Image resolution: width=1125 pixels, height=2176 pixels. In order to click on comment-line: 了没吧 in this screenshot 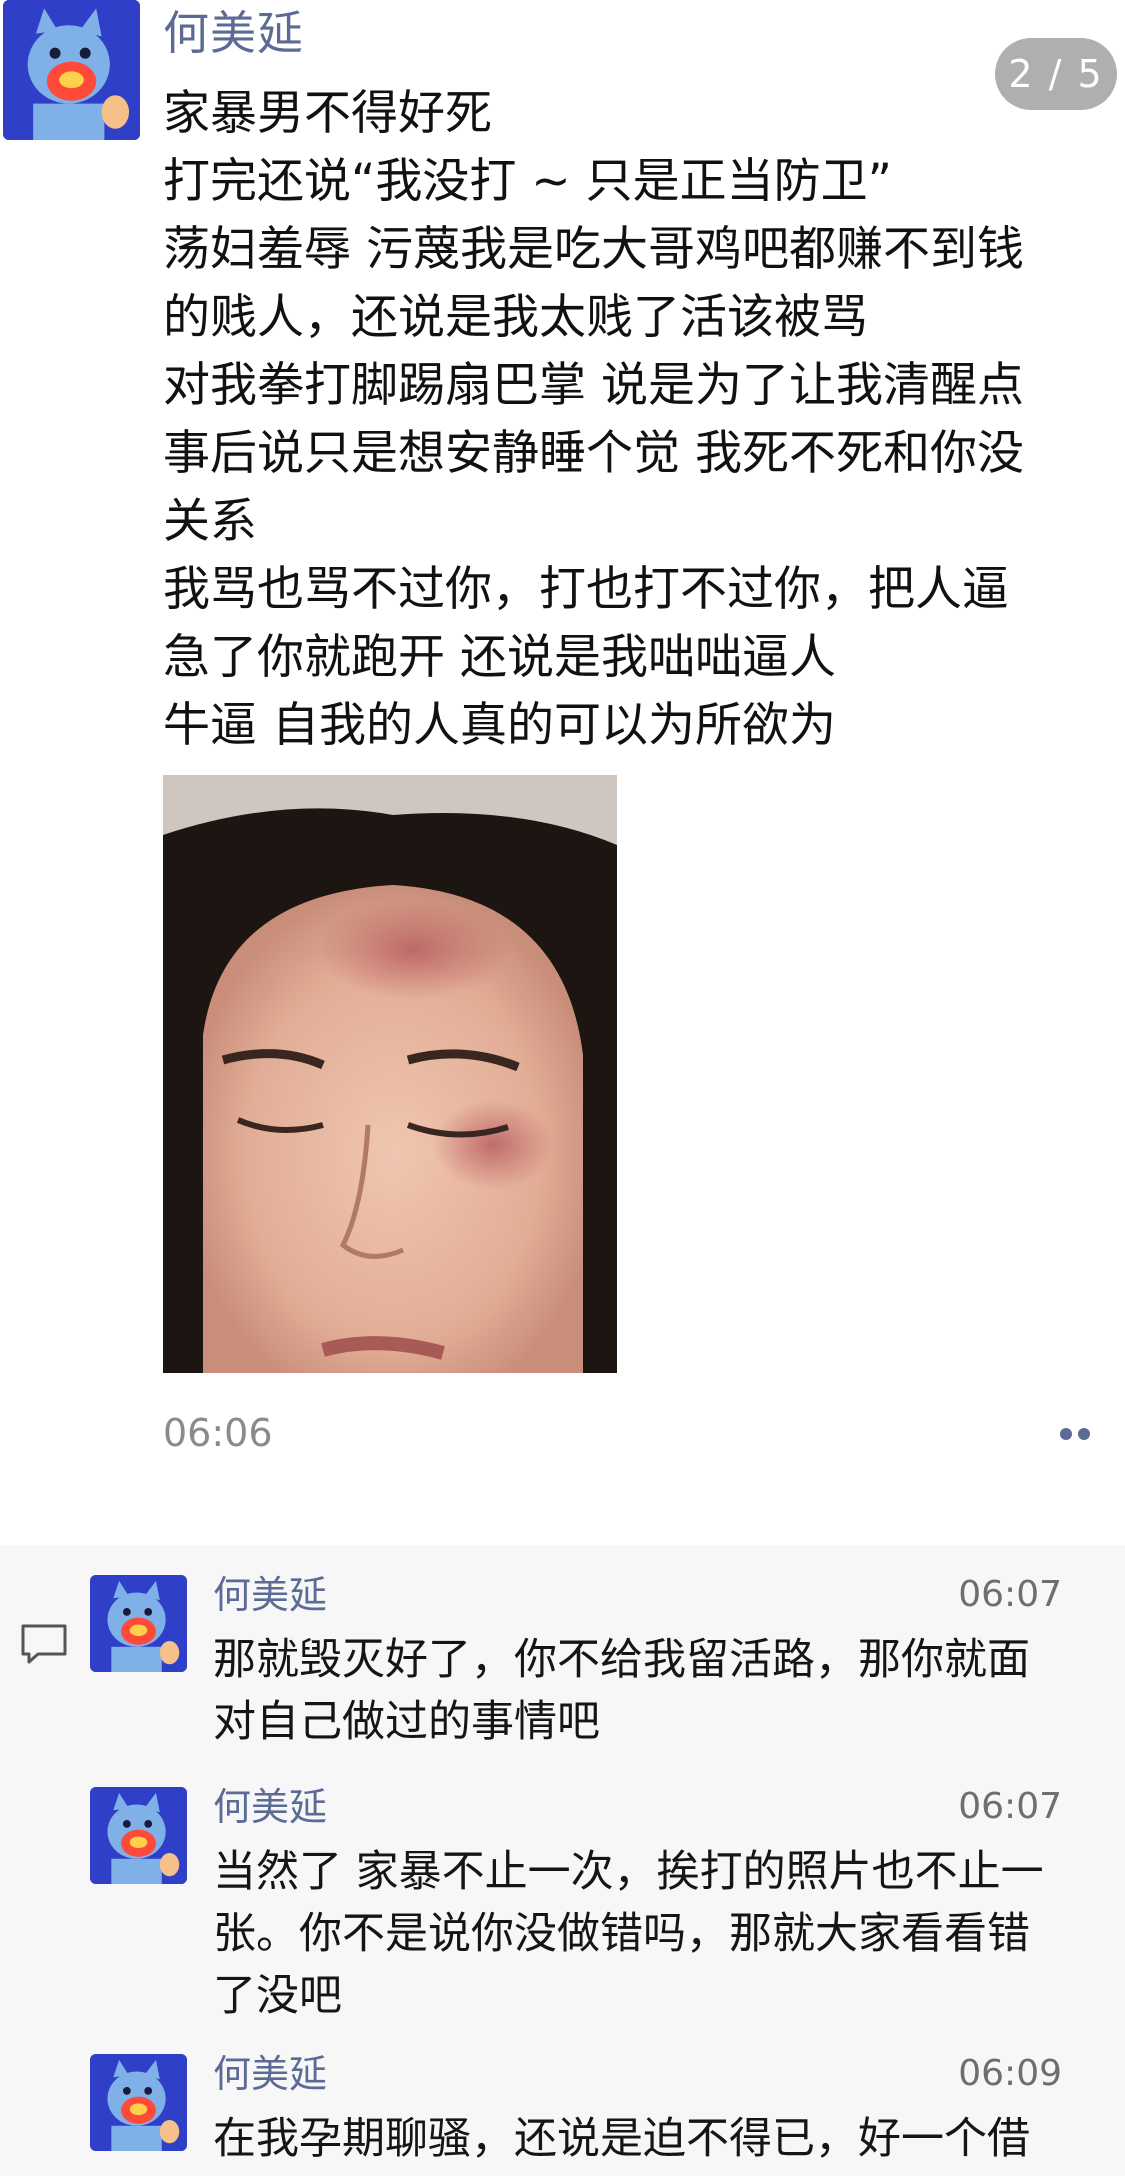, I will do `click(277, 1996)`.